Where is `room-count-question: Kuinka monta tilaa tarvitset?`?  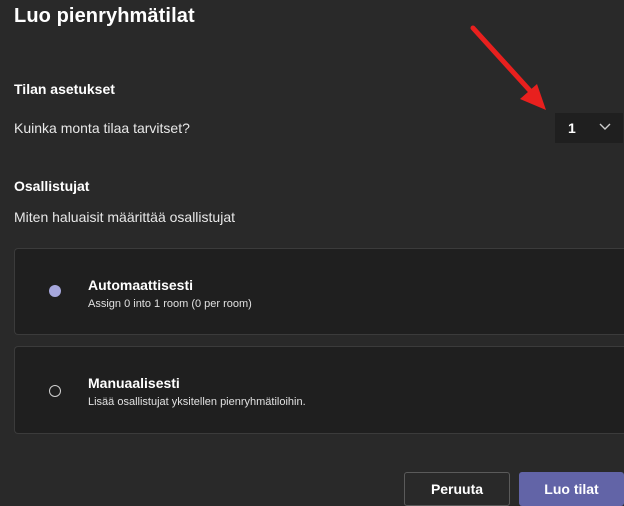
room-count-question: Kuinka monta tilaa tarvitset? is located at coordinates (102, 128).